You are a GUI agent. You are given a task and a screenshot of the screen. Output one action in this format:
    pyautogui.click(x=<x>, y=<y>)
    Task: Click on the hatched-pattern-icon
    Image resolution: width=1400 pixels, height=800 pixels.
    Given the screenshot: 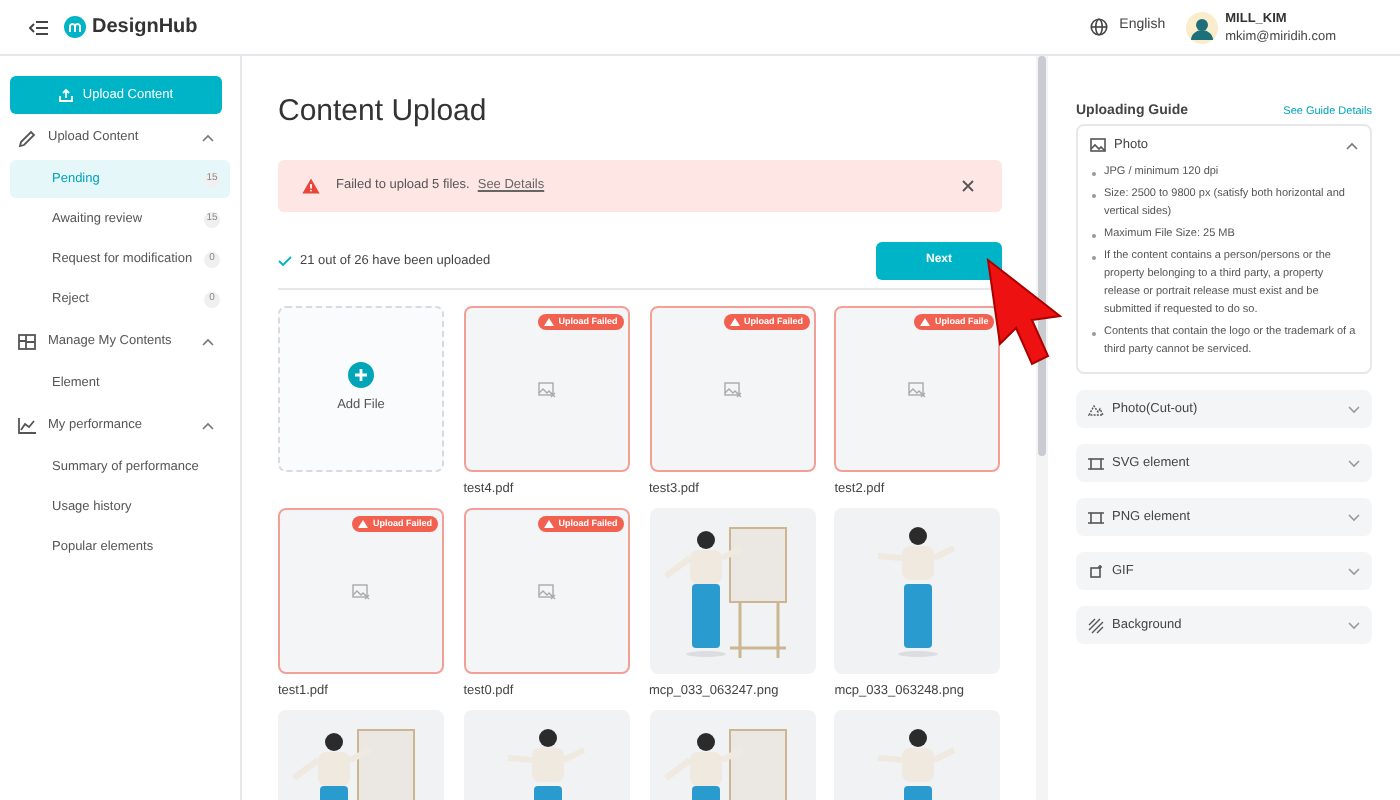 What is the action you would take?
    pyautogui.click(x=1096, y=625)
    